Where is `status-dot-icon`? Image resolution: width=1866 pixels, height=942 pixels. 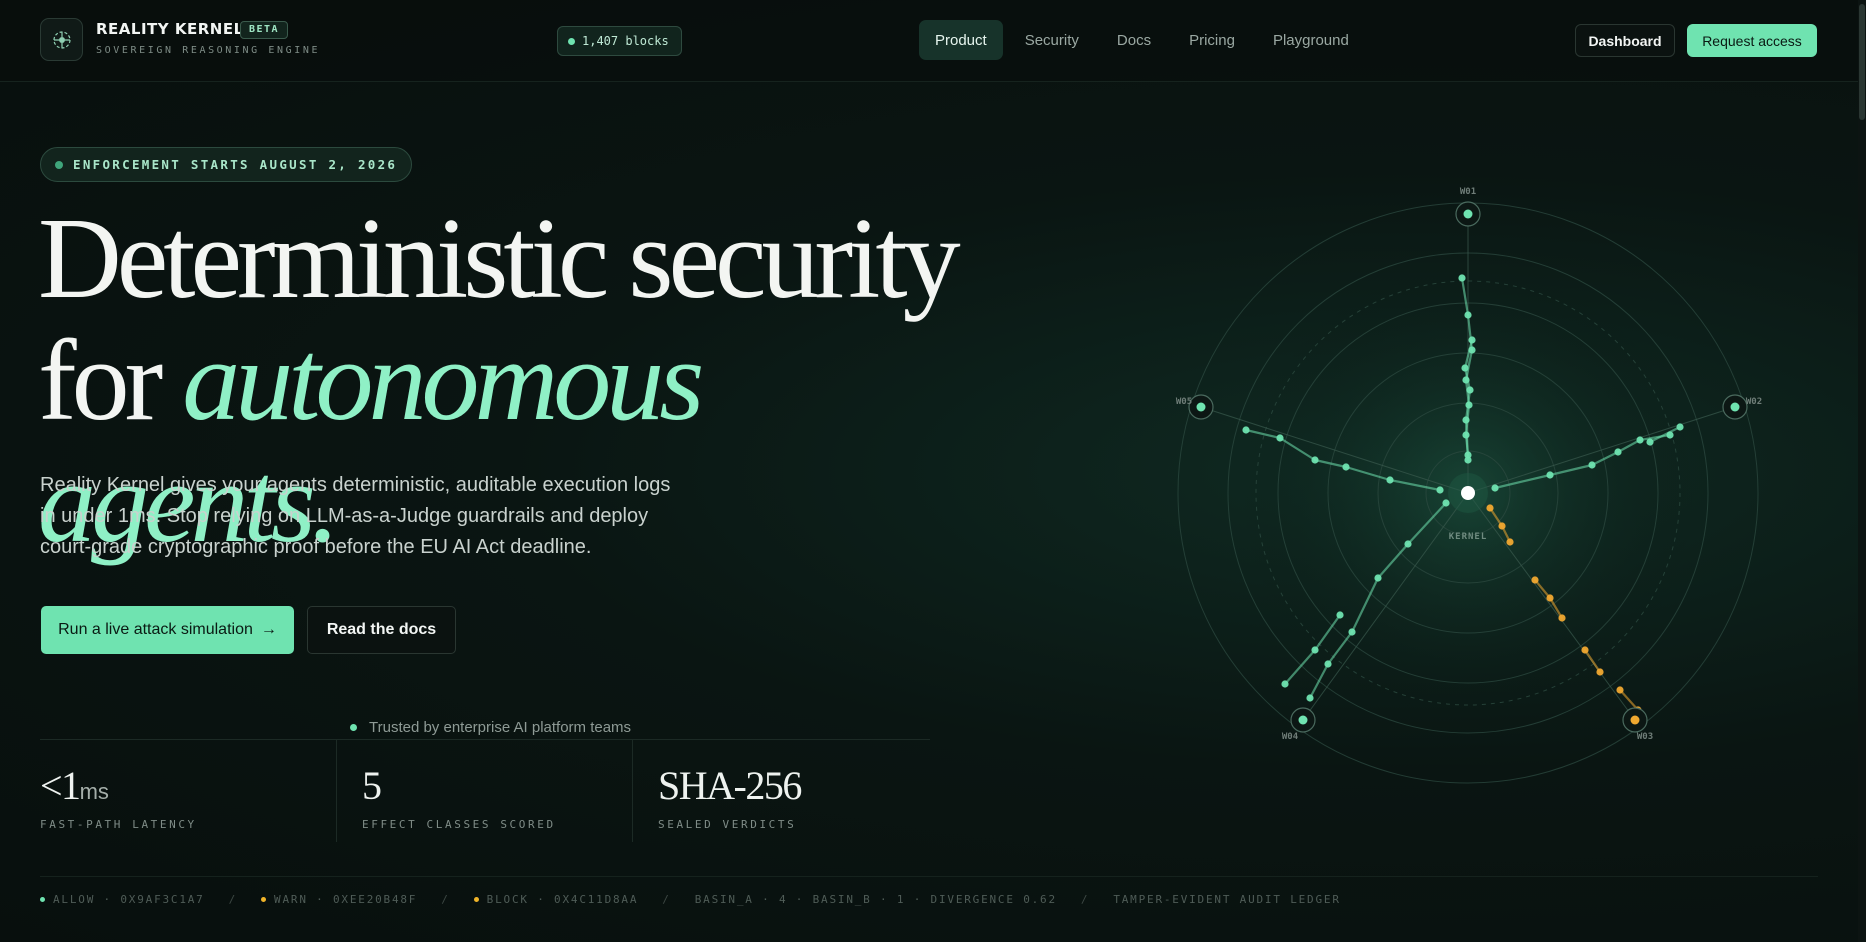 status-dot-icon is located at coordinates (571, 41).